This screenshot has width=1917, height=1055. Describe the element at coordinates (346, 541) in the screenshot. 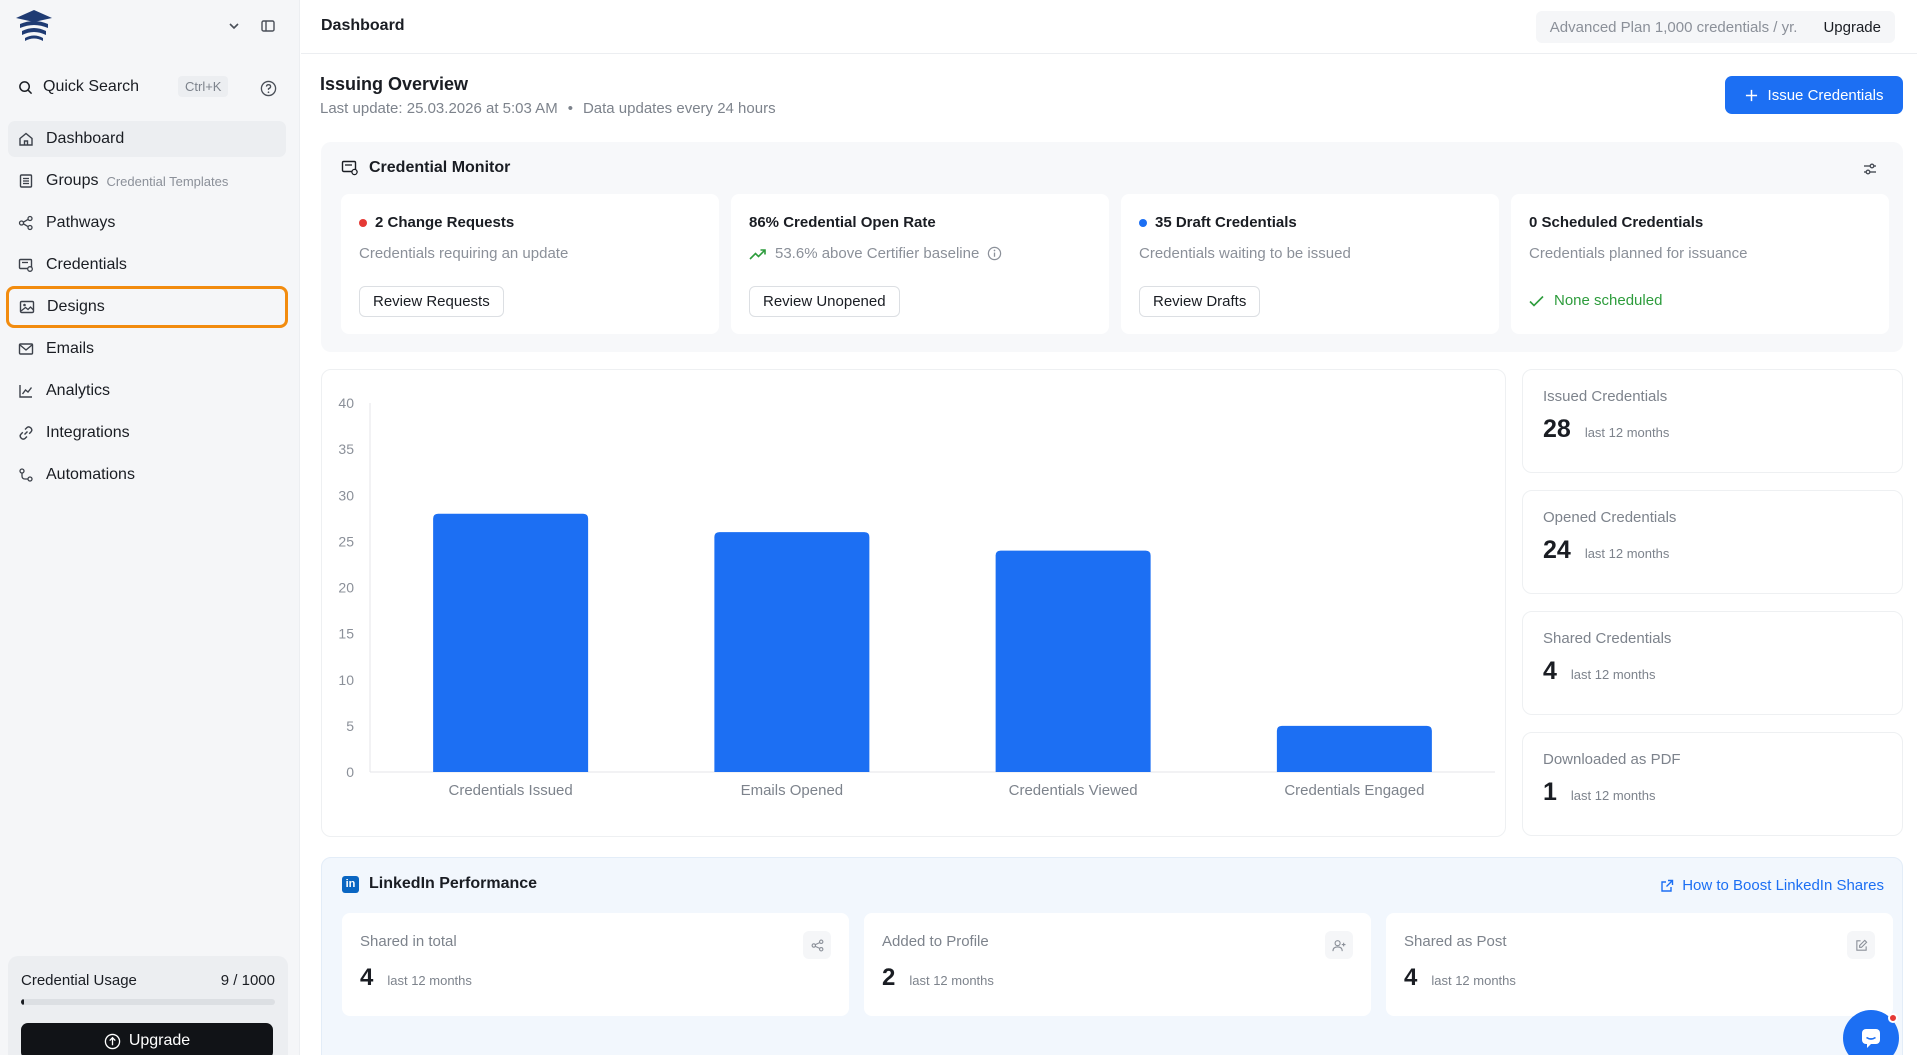

I see `y-tick-label: 25` at that location.